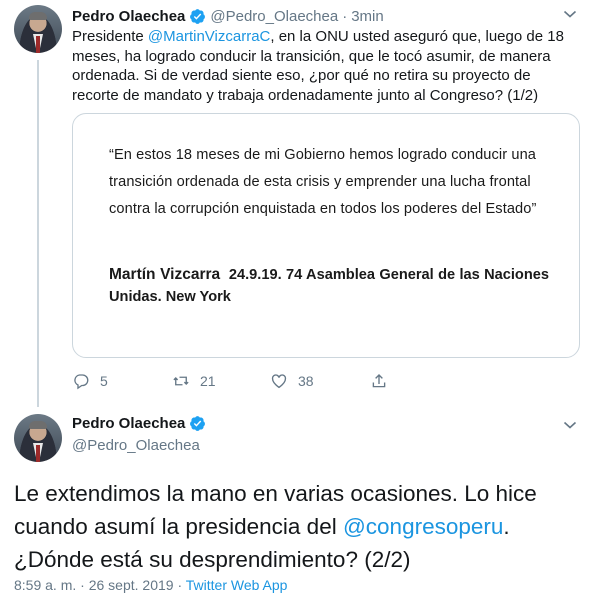  What do you see at coordinates (423, 526) in the screenshot?
I see `mention-link: @congresoperu` at bounding box center [423, 526].